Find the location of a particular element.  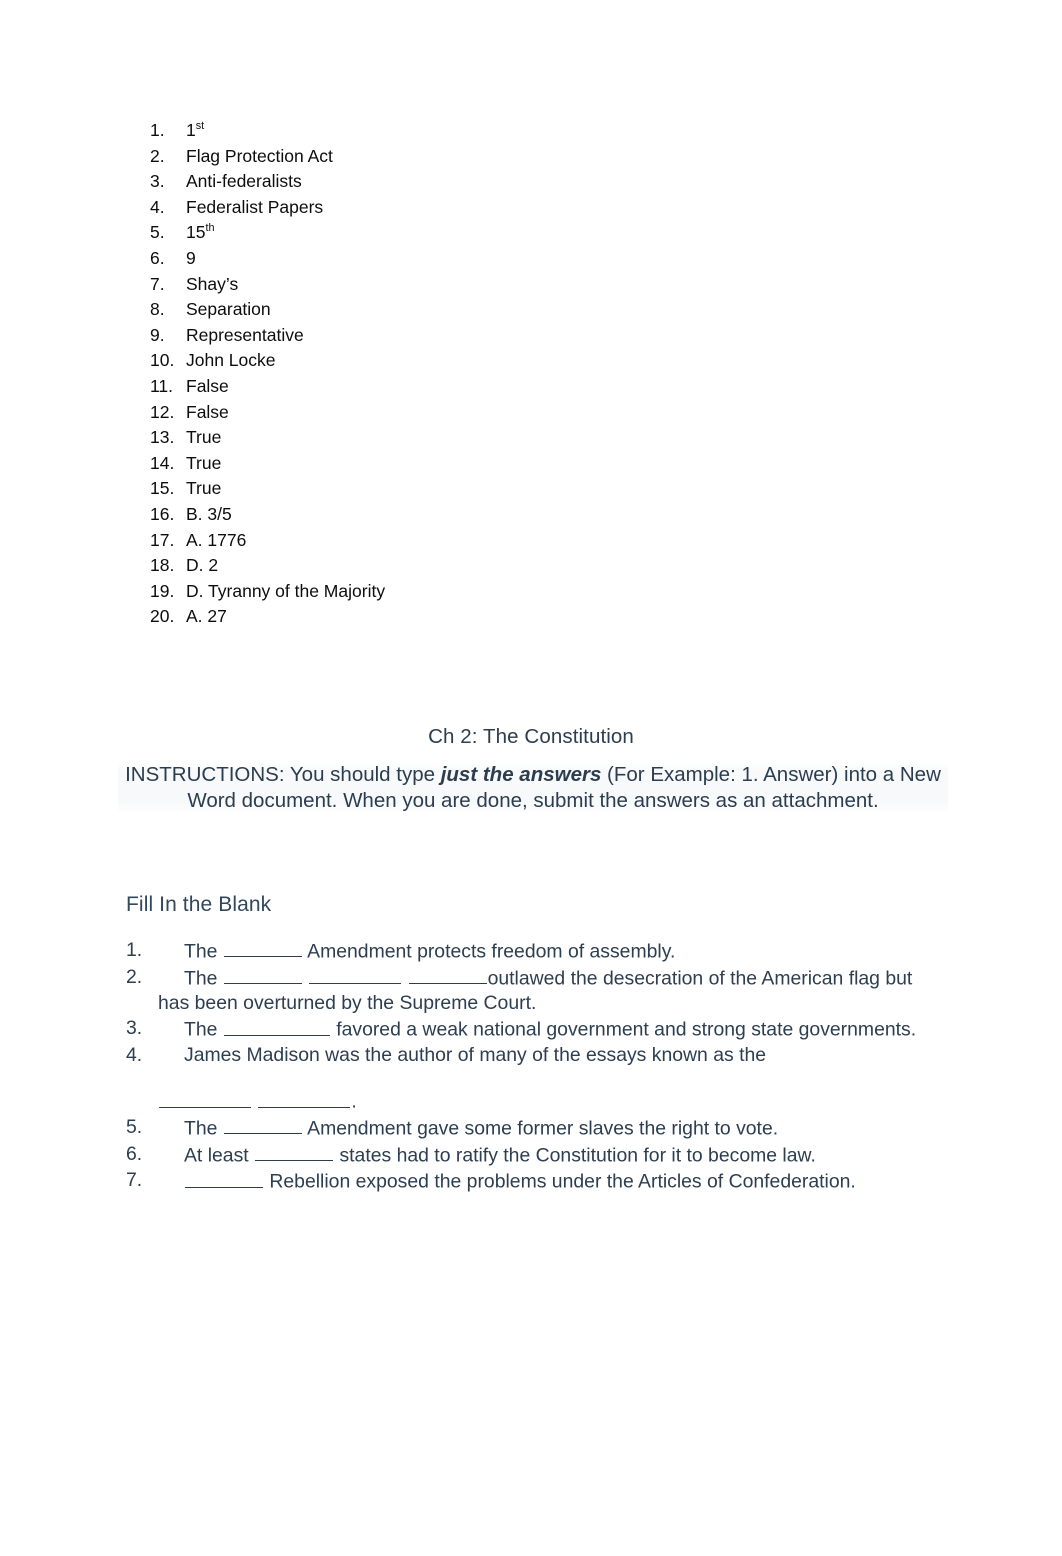

answer-list-item: 15. True is located at coordinates (410, 489).